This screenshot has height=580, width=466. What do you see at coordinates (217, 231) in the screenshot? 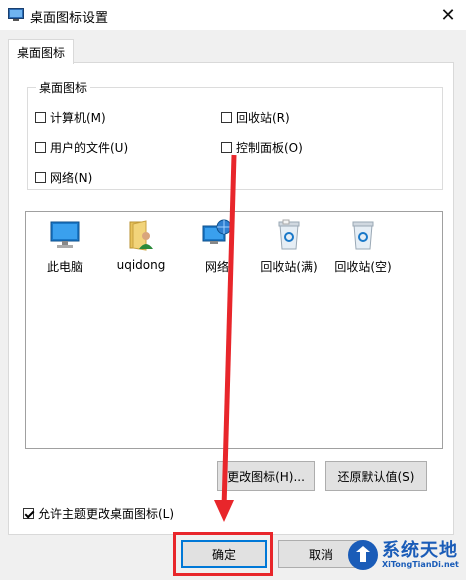
I see `network-icon` at bounding box center [217, 231].